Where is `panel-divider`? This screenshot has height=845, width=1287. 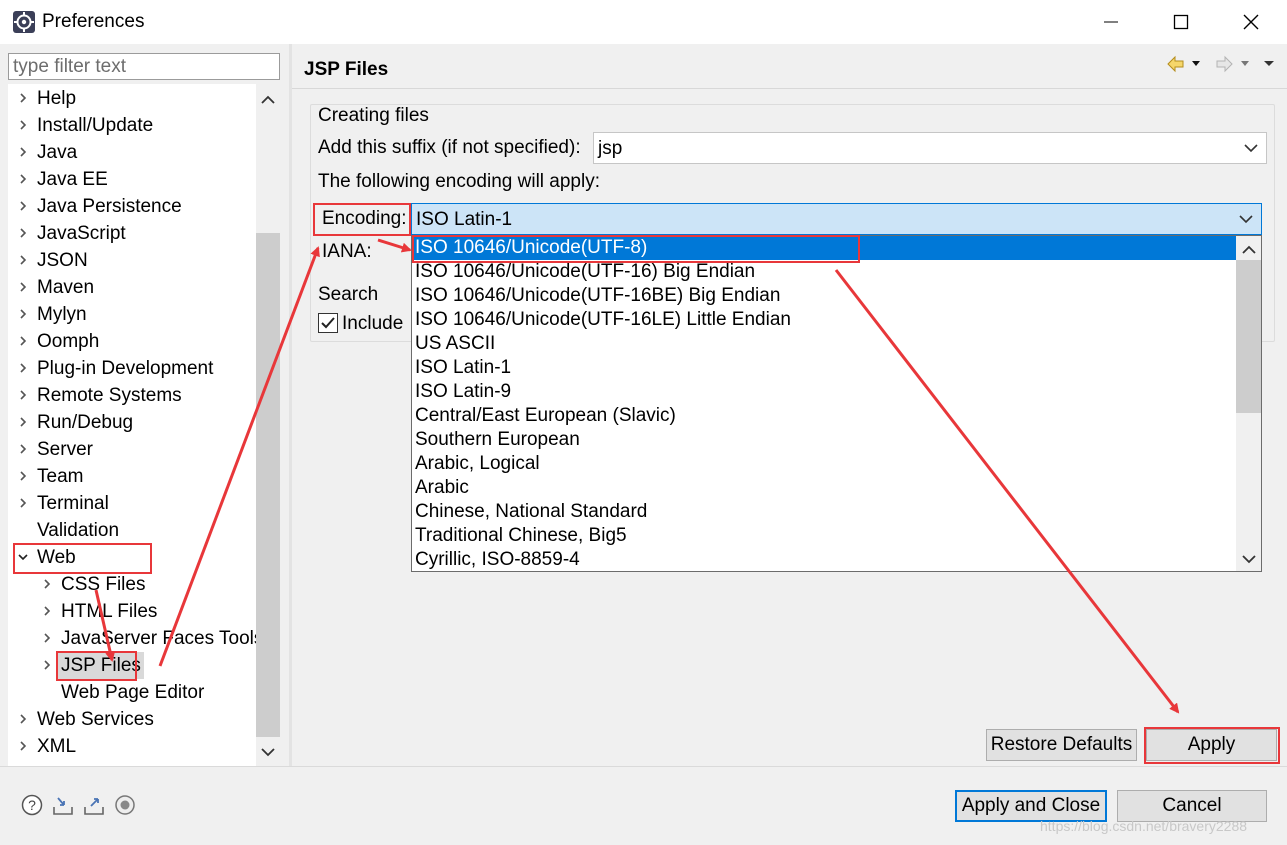
panel-divider is located at coordinates (290, 405).